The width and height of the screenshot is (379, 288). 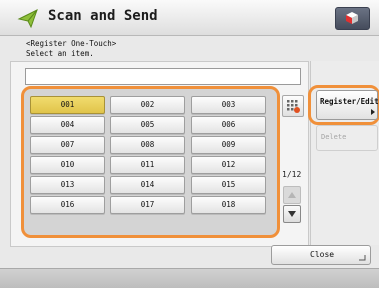 I want to click on instruction-text: Select an item., so click(x=60, y=53).